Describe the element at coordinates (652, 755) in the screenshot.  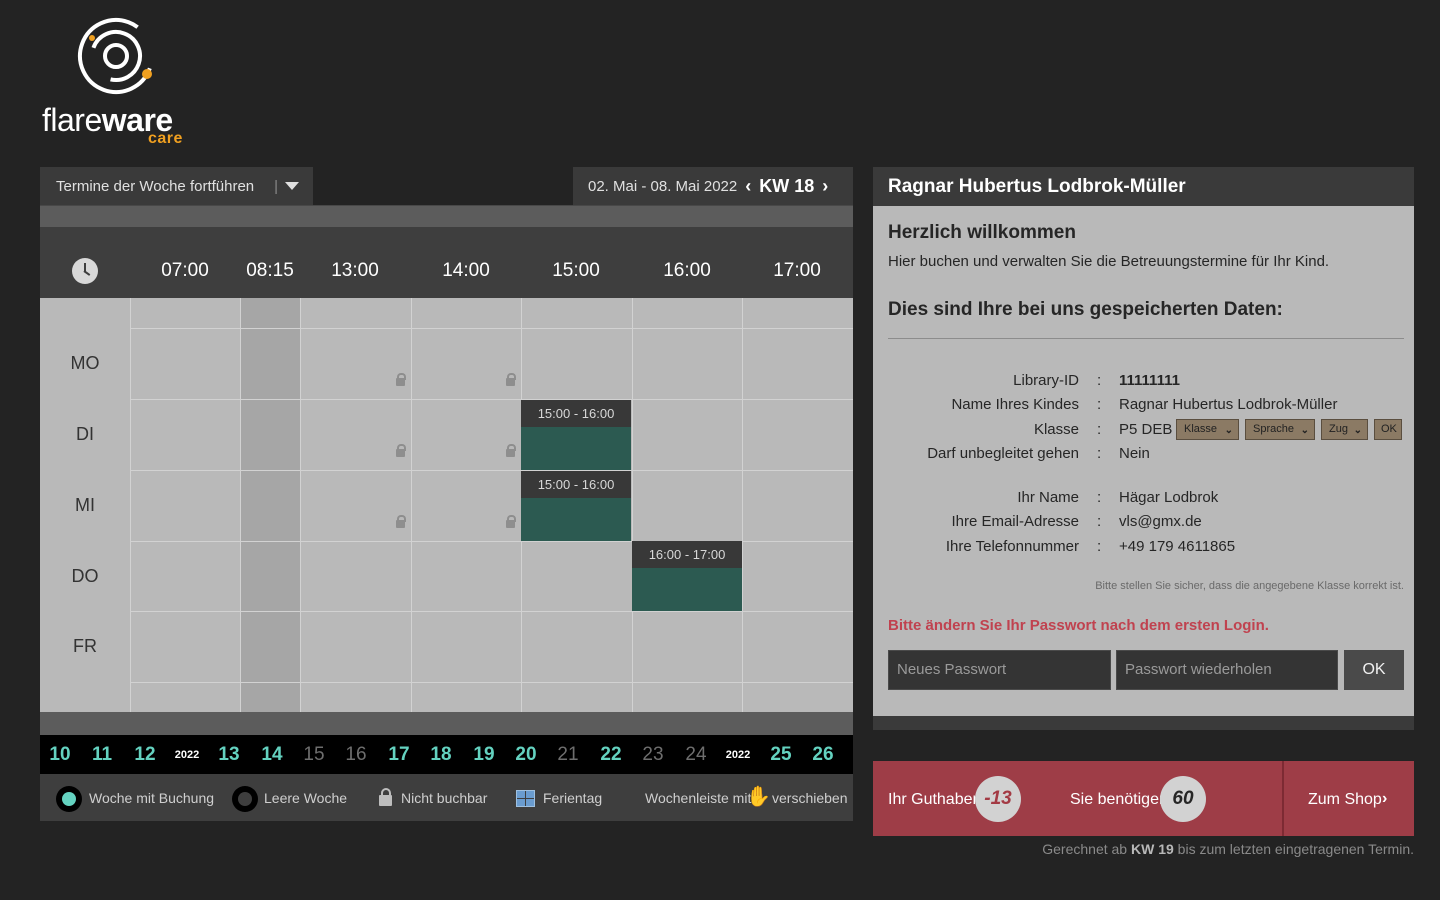
I see `week-number: 23` at that location.